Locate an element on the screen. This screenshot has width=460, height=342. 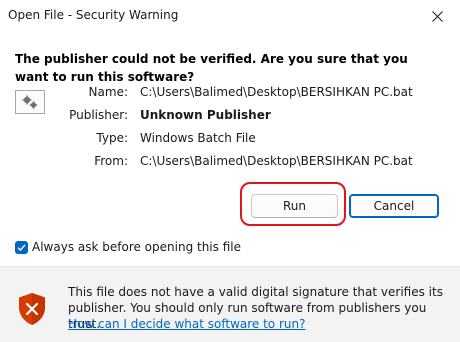
close-icon is located at coordinates (437, 16).